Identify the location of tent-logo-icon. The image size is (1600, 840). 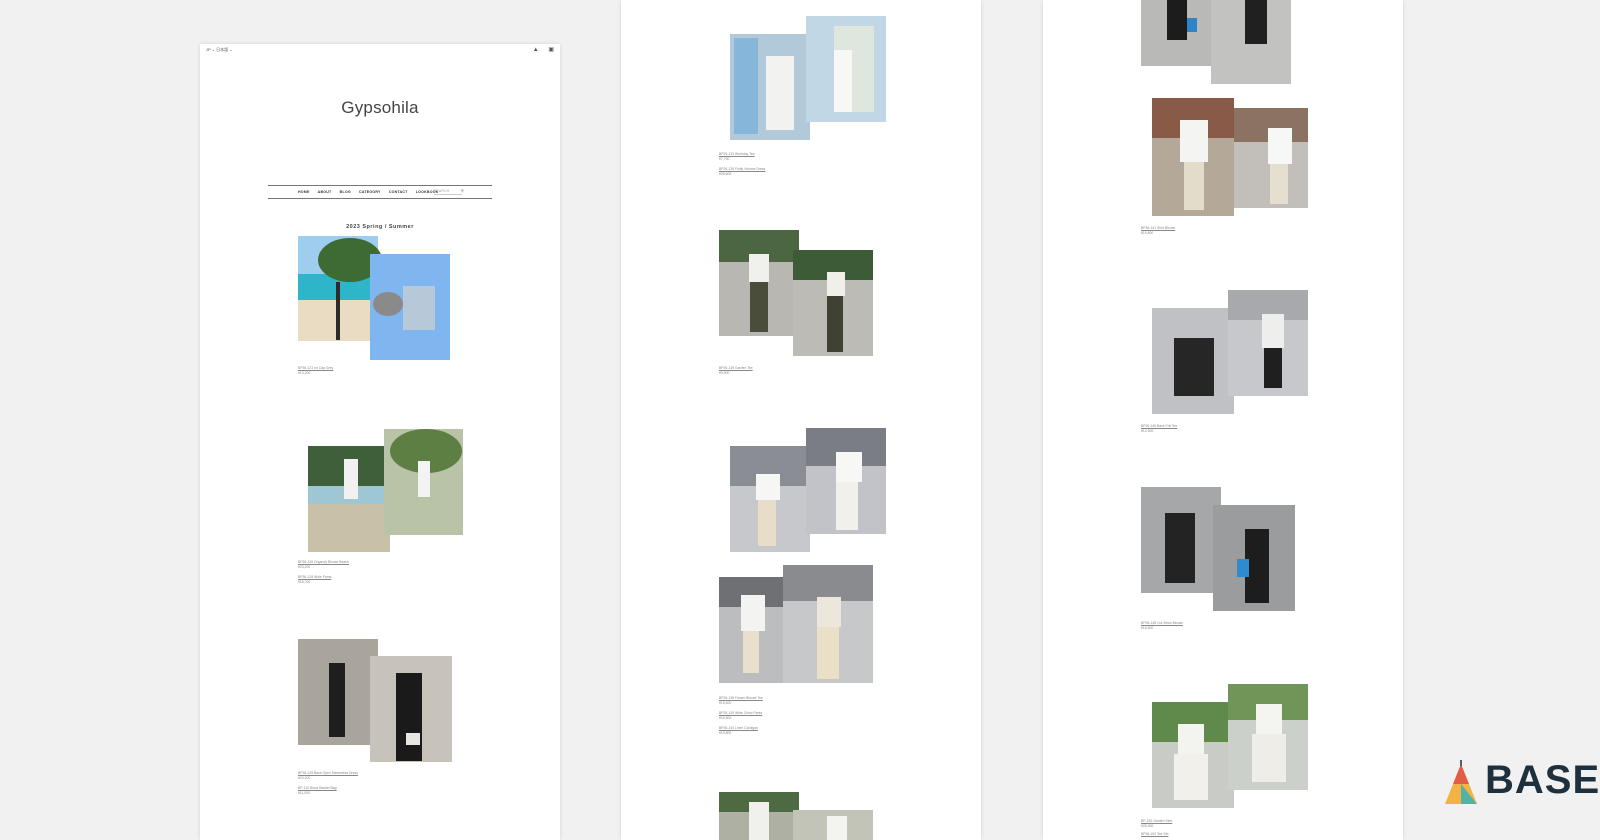
(1461, 782).